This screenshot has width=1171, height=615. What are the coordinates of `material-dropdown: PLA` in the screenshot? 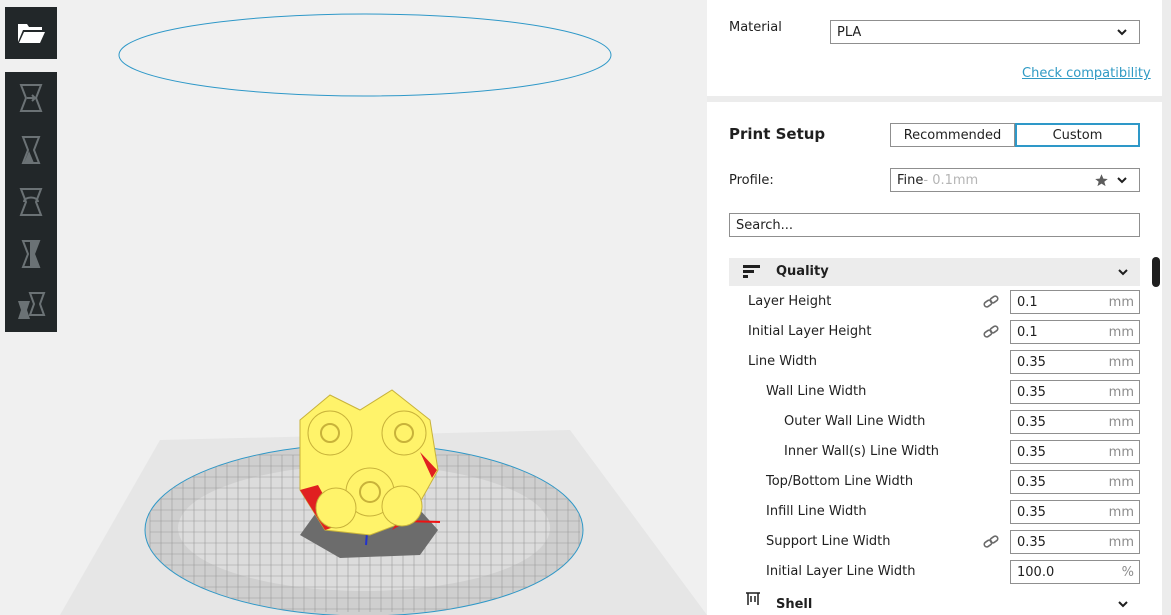 It's located at (985, 32).